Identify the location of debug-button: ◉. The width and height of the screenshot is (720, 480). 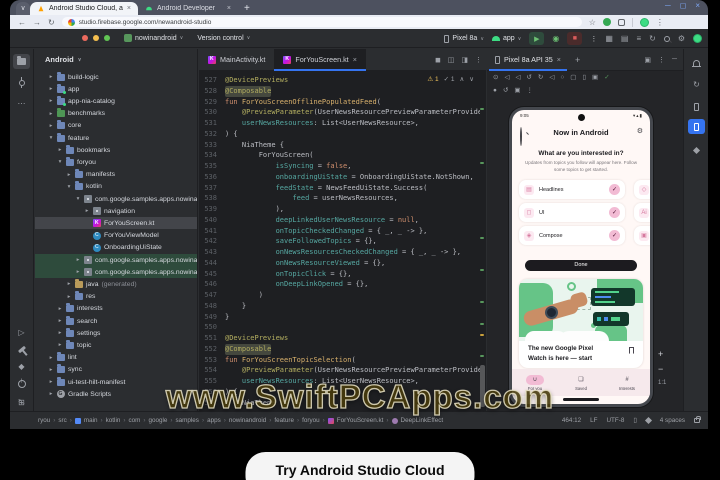
(555, 38).